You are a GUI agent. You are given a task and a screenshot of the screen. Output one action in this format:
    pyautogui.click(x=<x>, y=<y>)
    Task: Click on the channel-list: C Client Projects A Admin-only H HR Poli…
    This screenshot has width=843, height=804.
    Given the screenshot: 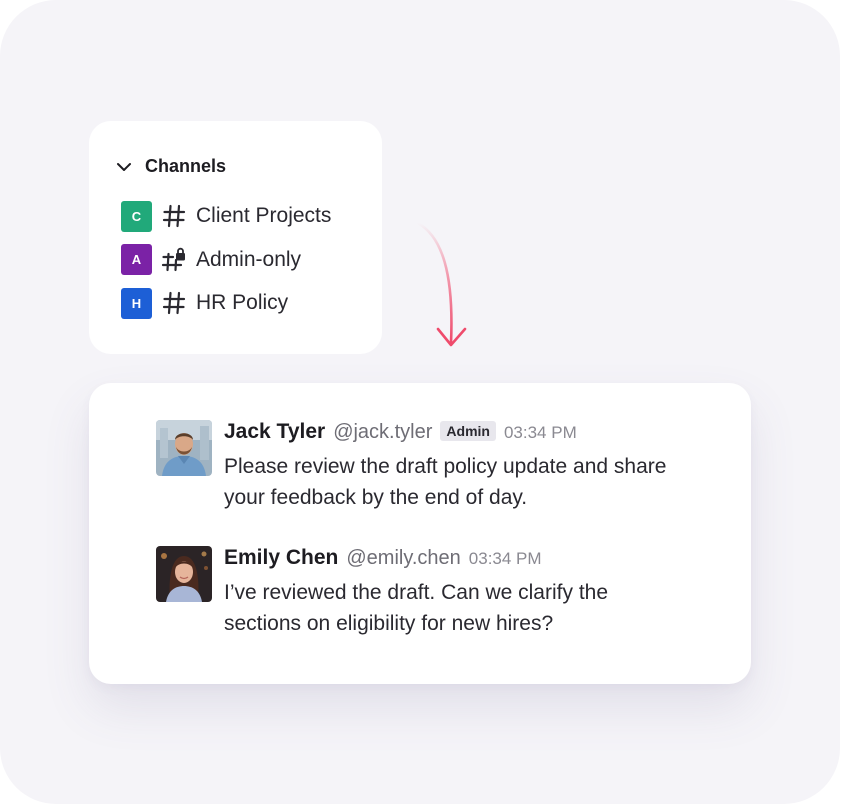 What is the action you would take?
    pyautogui.click(x=226, y=265)
    